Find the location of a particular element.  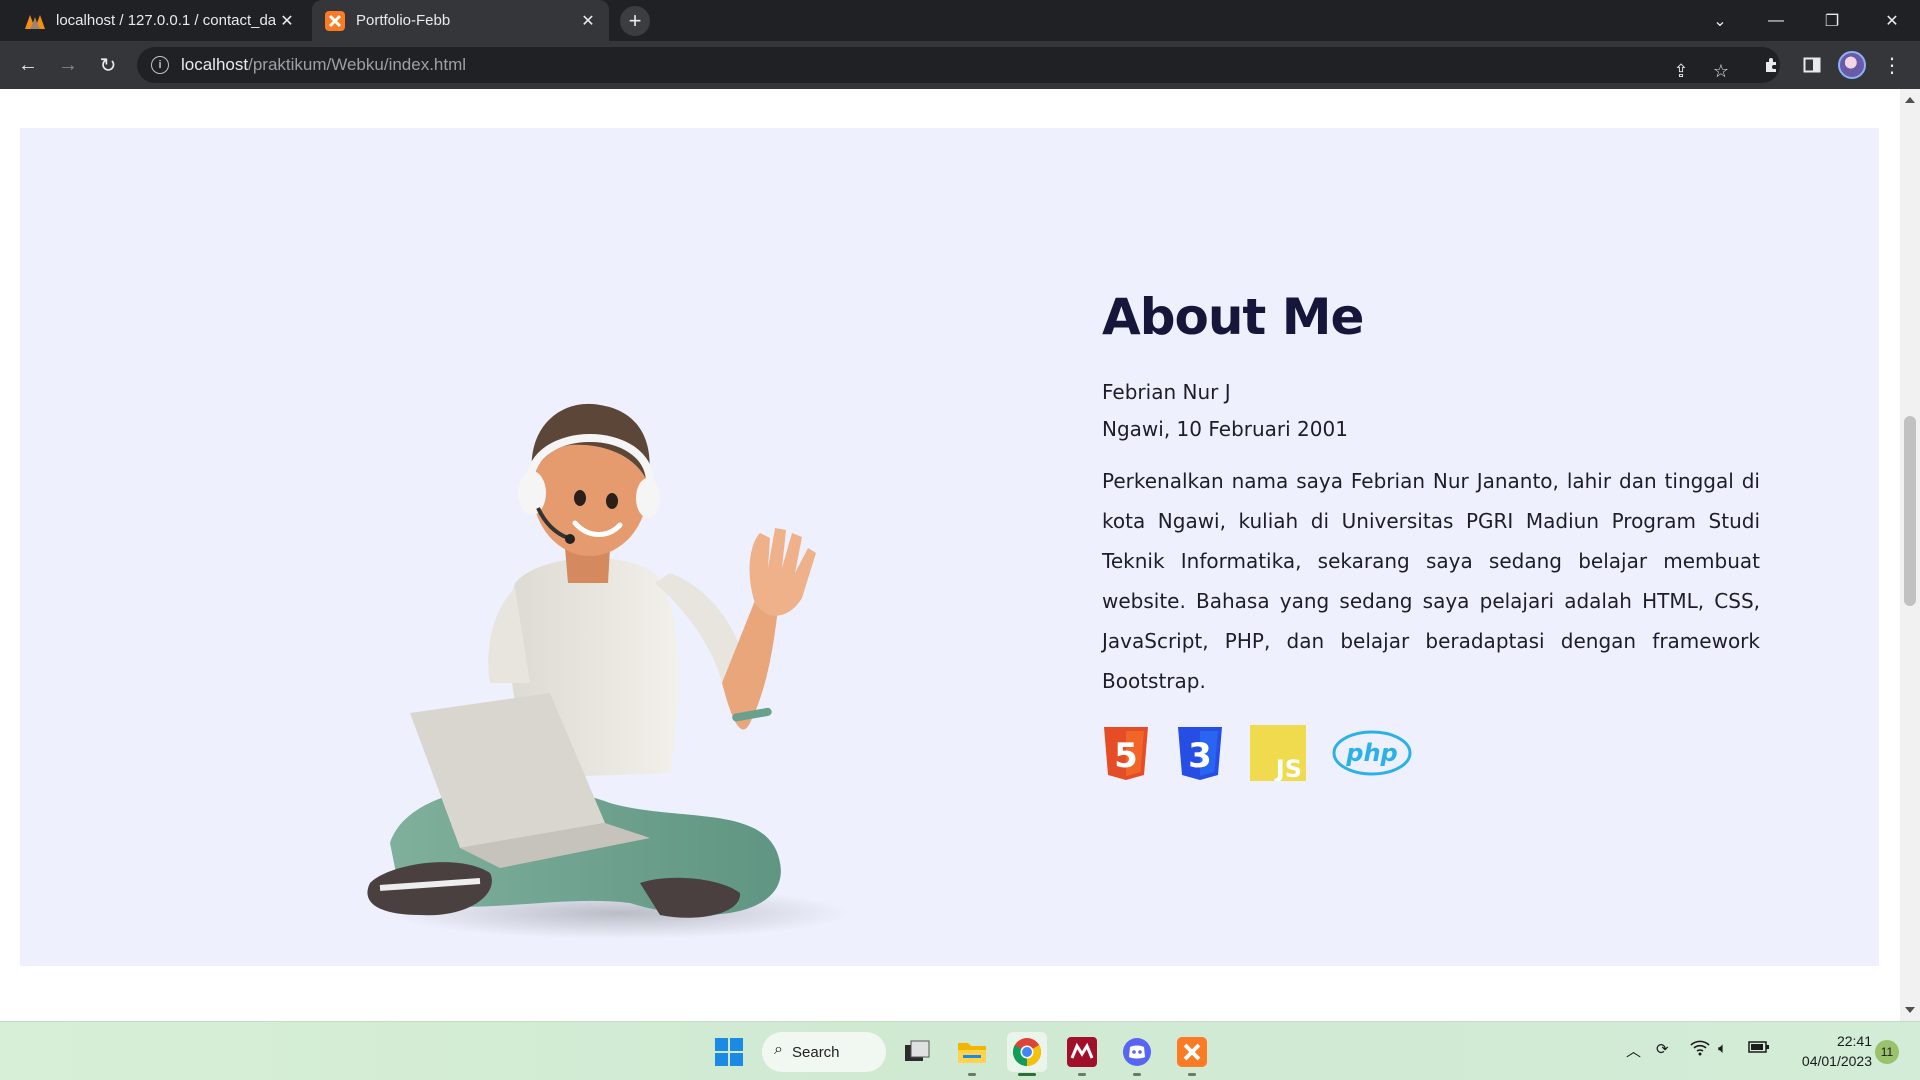

site-info-icon: i is located at coordinates (160, 65).